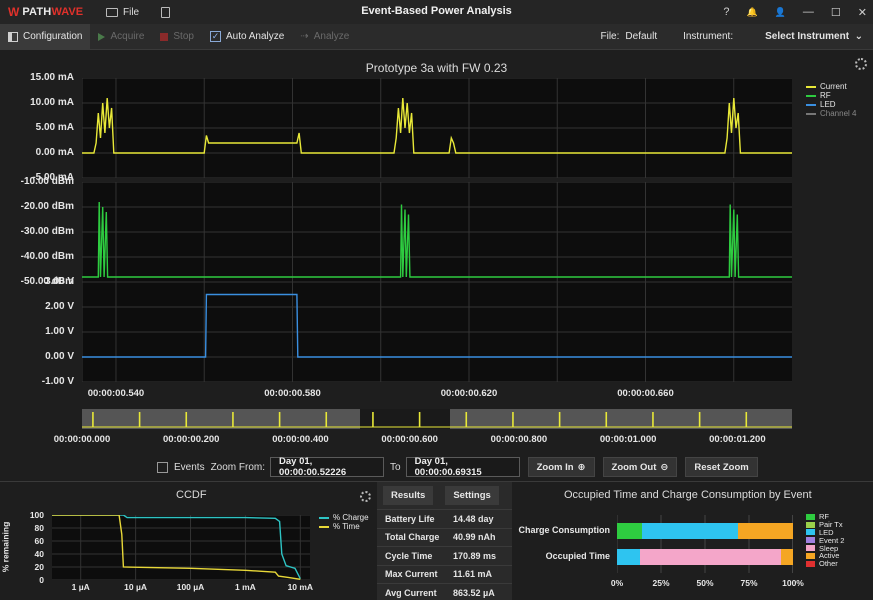  I want to click on checkbox-checked-icon: ✓, so click(215, 36).